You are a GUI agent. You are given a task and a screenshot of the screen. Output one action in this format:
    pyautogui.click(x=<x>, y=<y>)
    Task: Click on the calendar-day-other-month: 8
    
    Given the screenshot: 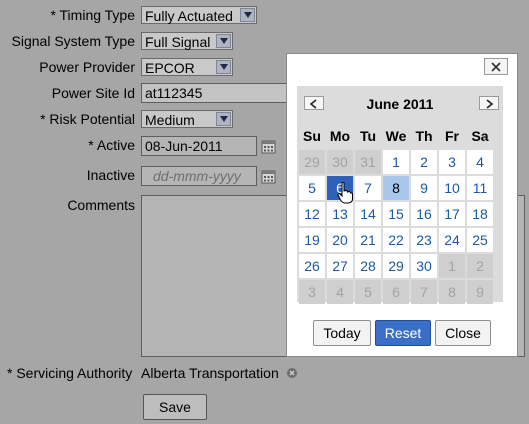 What is the action you would take?
    pyautogui.click(x=452, y=292)
    